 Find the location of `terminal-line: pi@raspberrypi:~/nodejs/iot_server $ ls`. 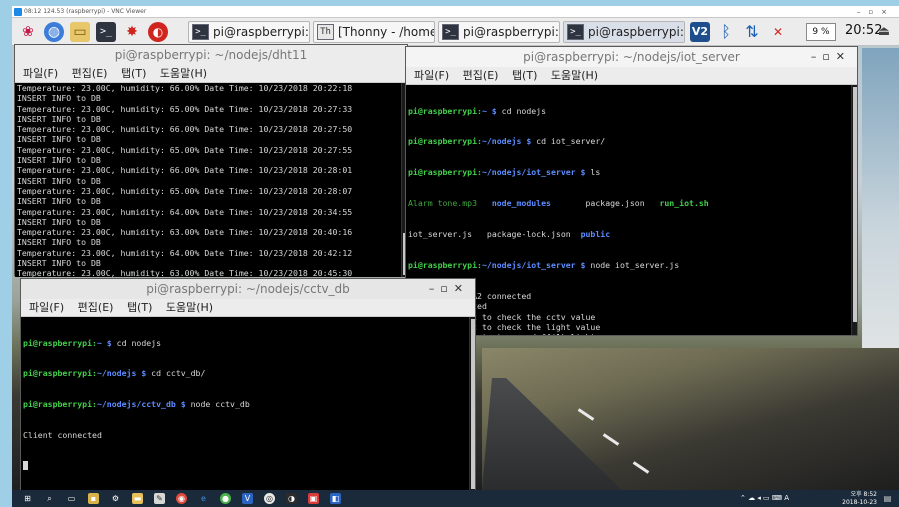

terminal-line: pi@raspberrypi:~/nodejs/iot_server $ ls is located at coordinates (504, 172).